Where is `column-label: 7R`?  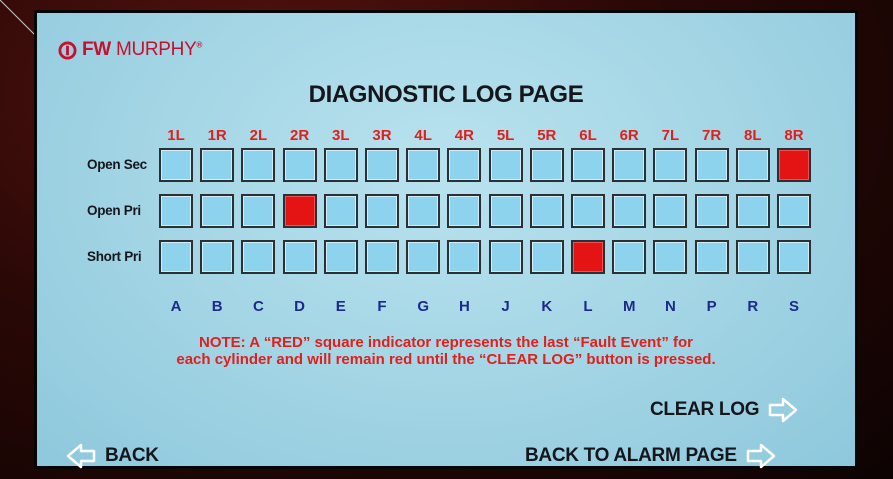 column-label: 7R is located at coordinates (712, 135).